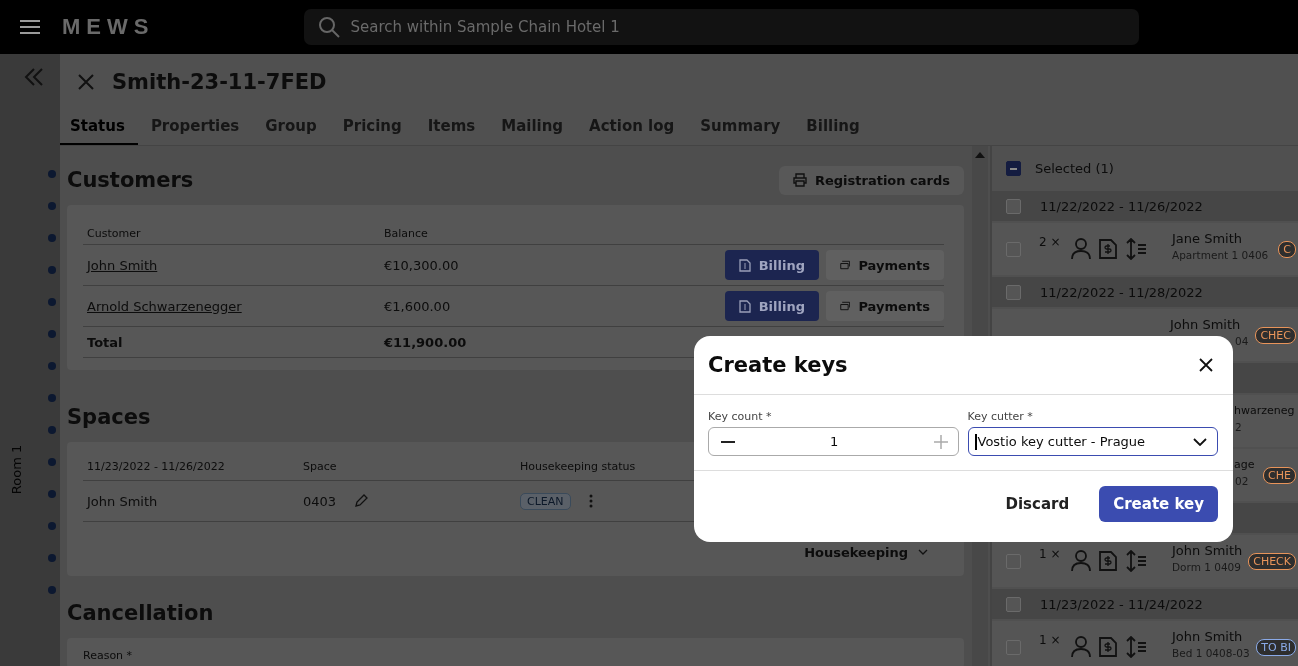  Describe the element at coordinates (1275, 335) in the screenshot. I see `status-badge: CHEC` at that location.